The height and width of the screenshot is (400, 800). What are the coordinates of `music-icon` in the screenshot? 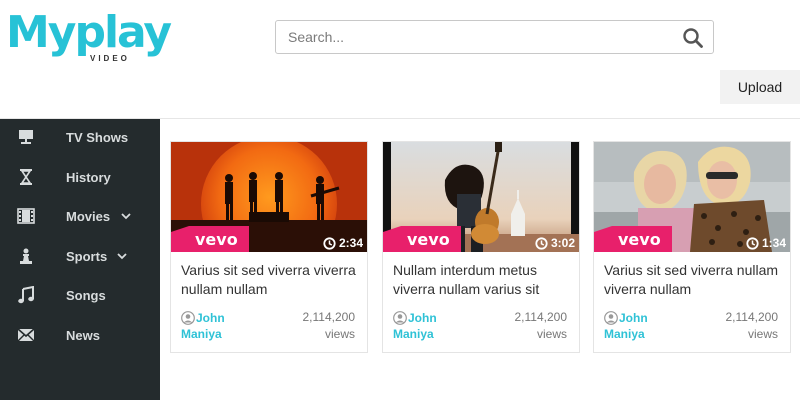 It's located at (26, 295).